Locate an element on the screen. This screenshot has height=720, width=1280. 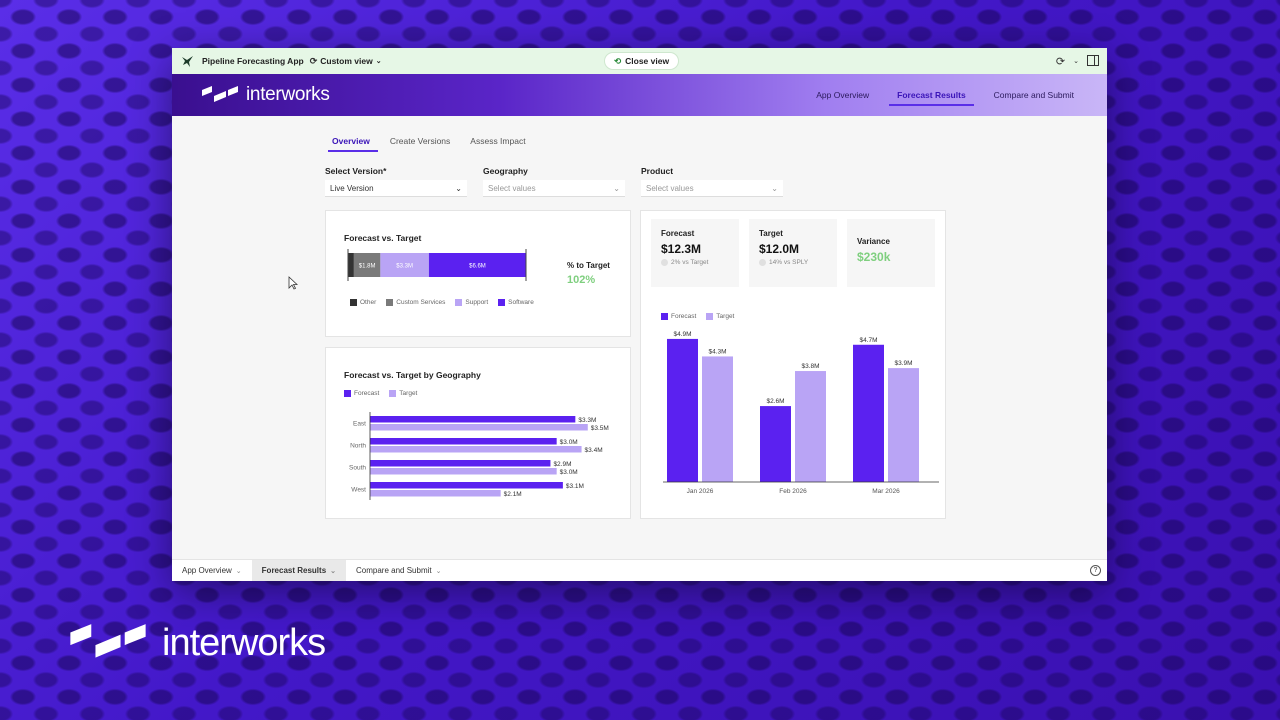
help-icon: ? is located at coordinates (1095, 570).